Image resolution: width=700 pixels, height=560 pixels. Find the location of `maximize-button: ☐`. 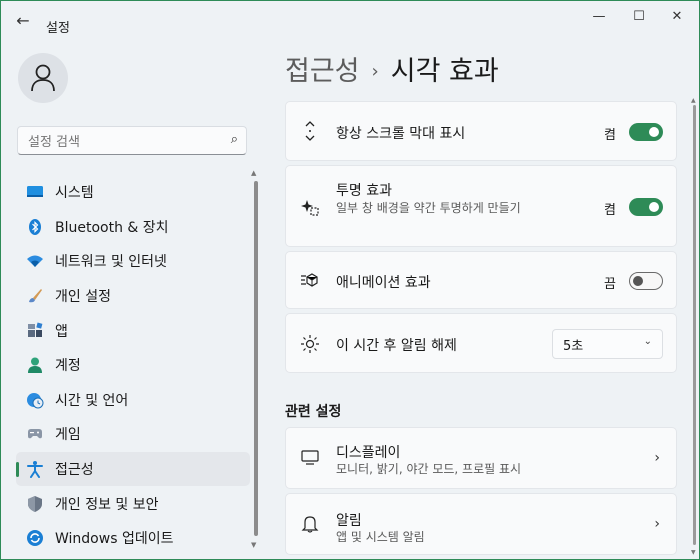

maximize-button: ☐ is located at coordinates (639, 17).